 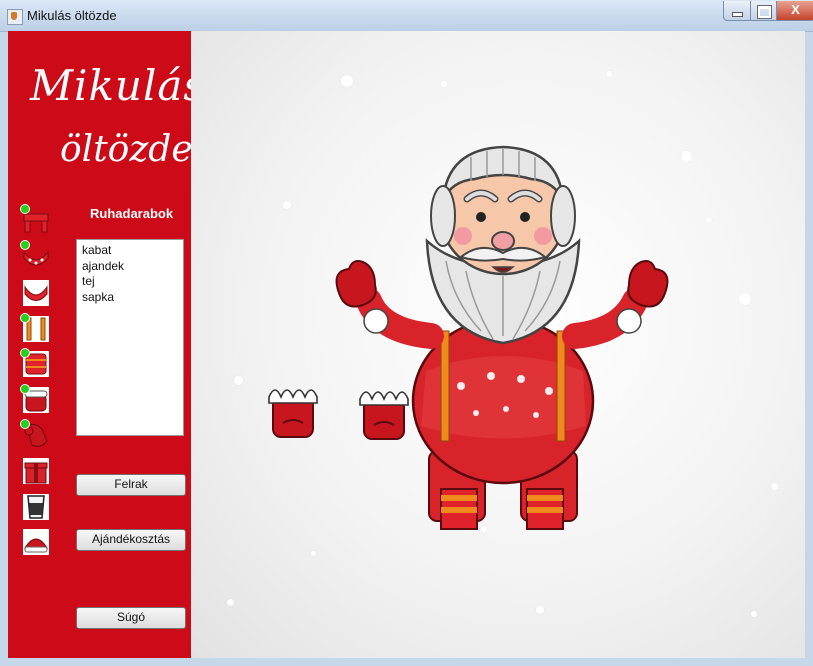 I want to click on detached-mitten-right, so click(x=384, y=415).